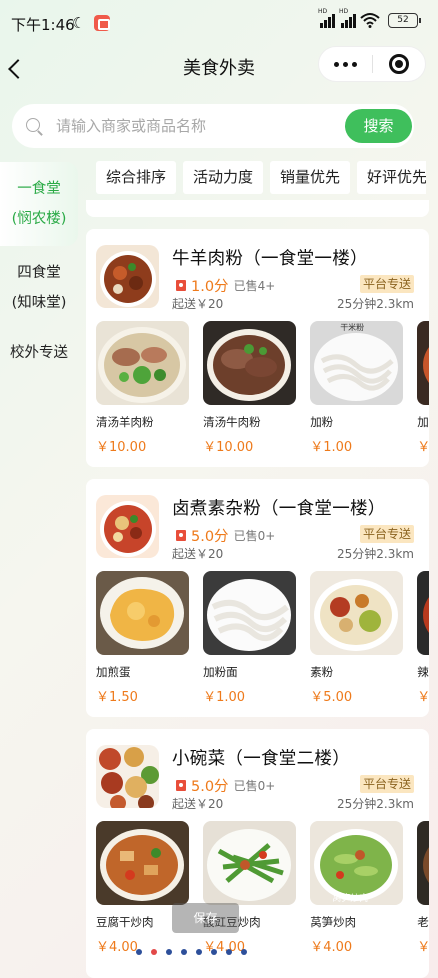 This screenshot has width=438, height=978. I want to click on sidebar-item-sublabel: (知味堂), so click(39, 303).